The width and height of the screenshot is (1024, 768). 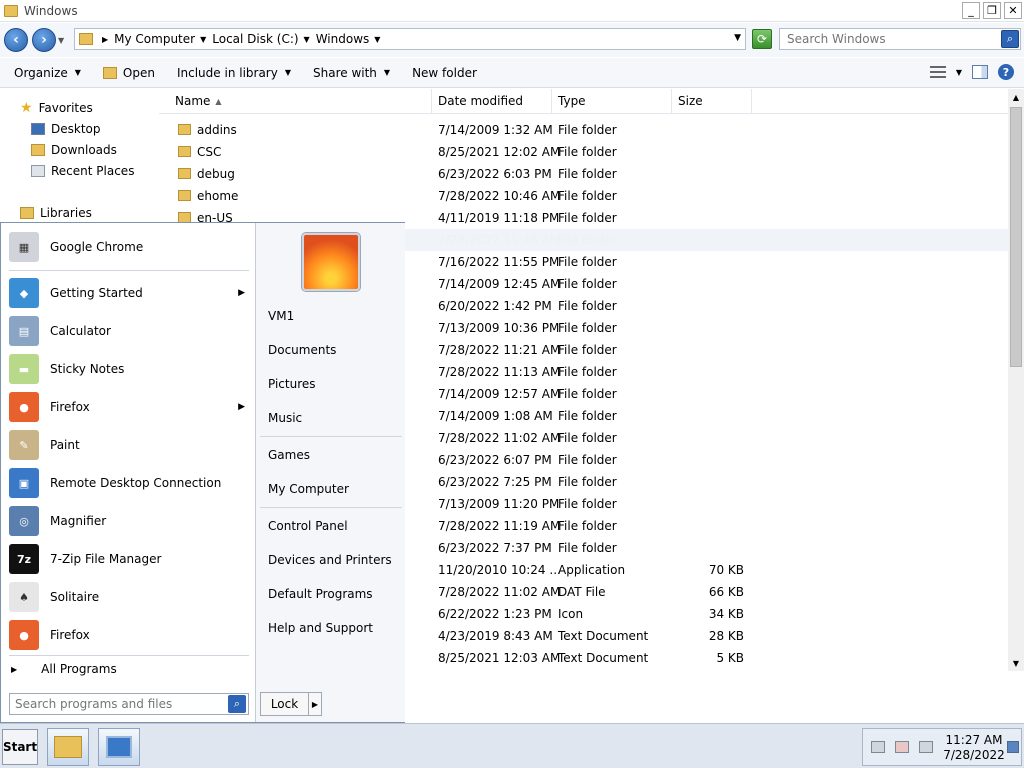 I want to click on start-program-solitaire: ♠ Solitaire, so click(x=129, y=597).